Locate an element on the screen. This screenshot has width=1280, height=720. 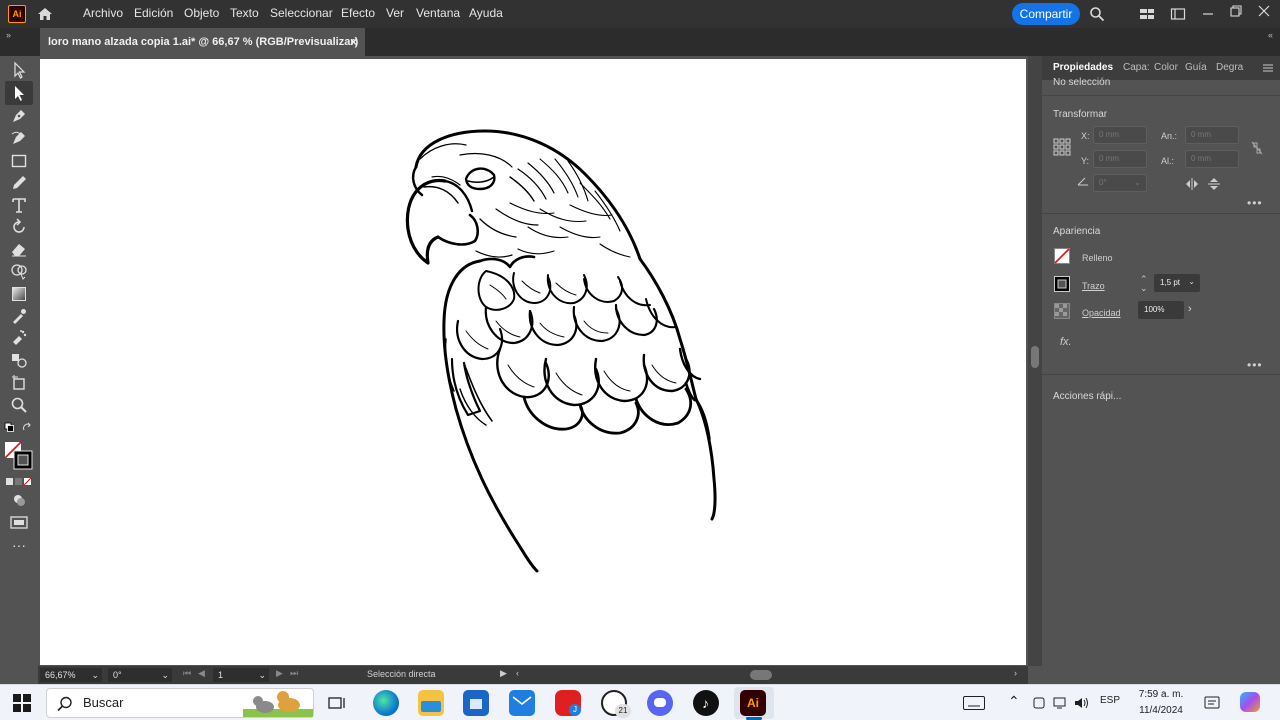
type-tool-icon is located at coordinates (19, 205).